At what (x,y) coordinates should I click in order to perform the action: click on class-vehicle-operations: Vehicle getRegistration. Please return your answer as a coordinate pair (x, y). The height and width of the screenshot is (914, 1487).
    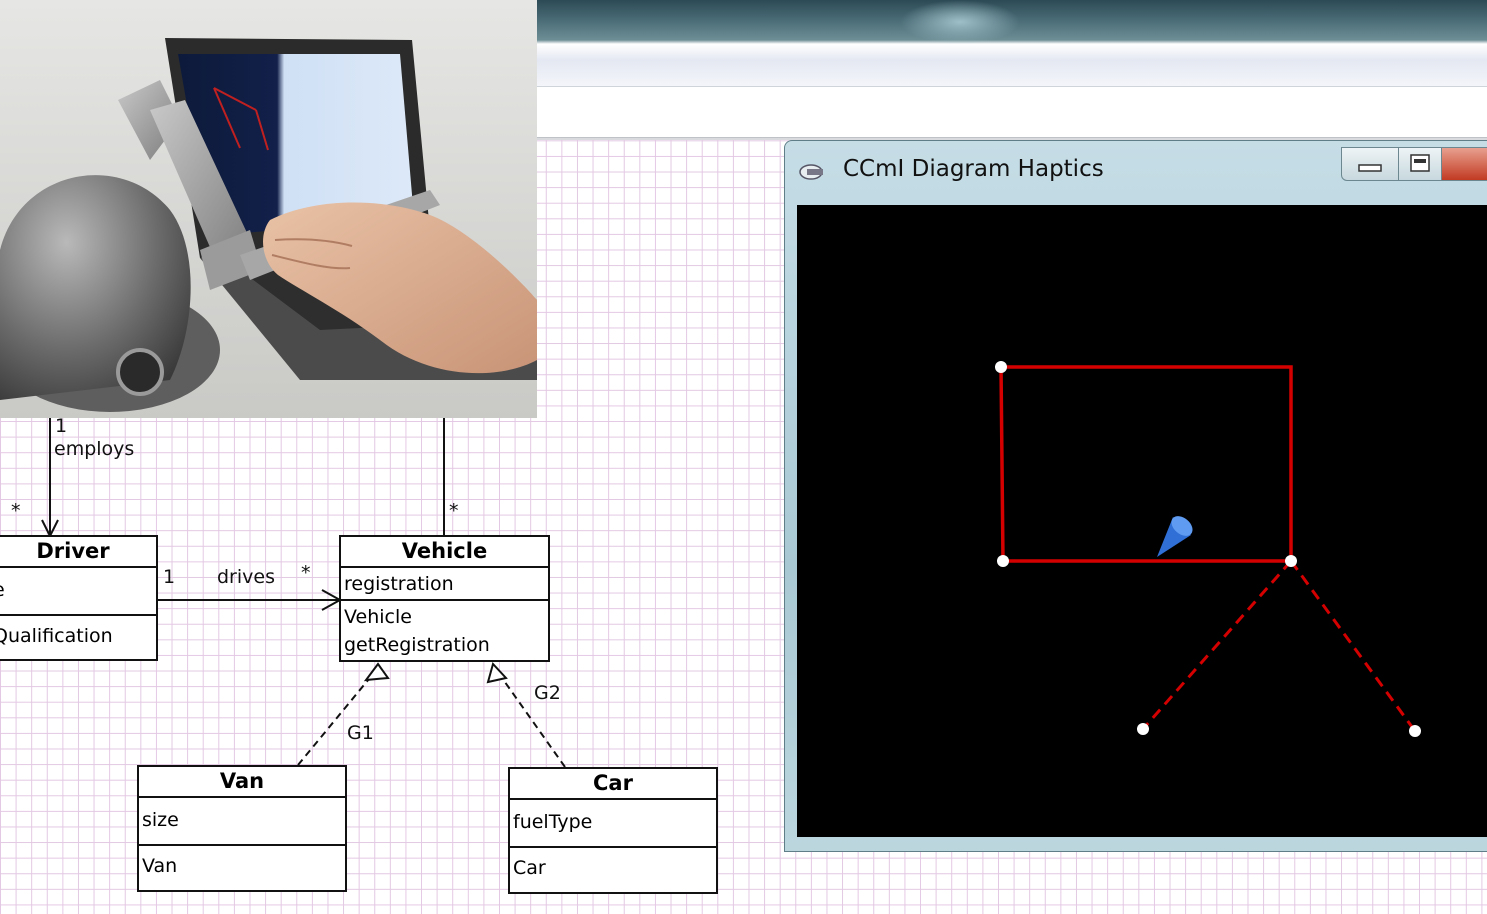
    Looking at the image, I should click on (444, 631).